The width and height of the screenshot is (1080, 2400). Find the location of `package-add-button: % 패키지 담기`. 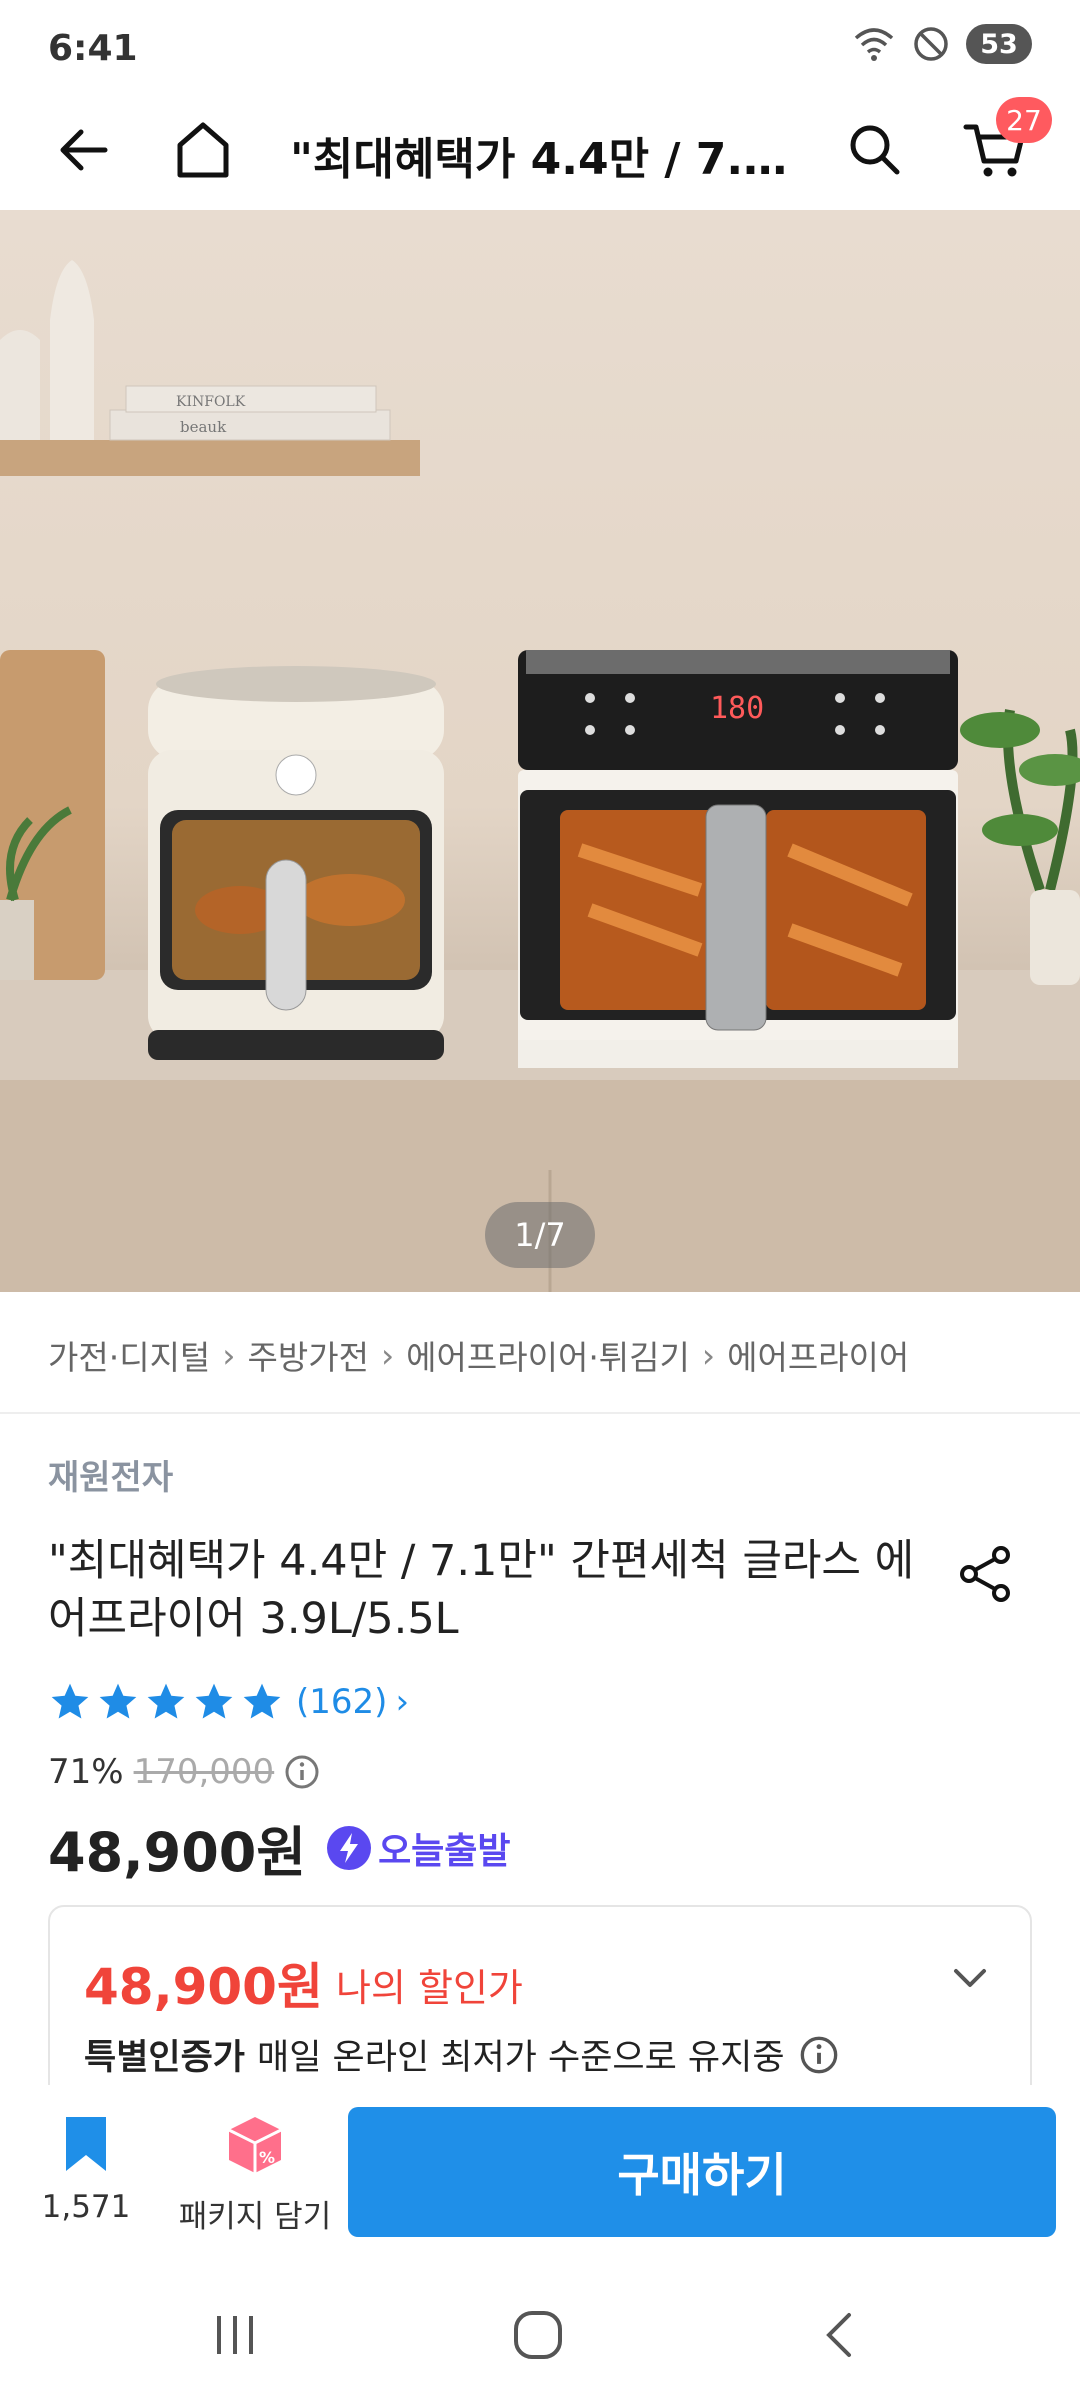

package-add-button: % 패키지 담기 is located at coordinates (255, 2174).